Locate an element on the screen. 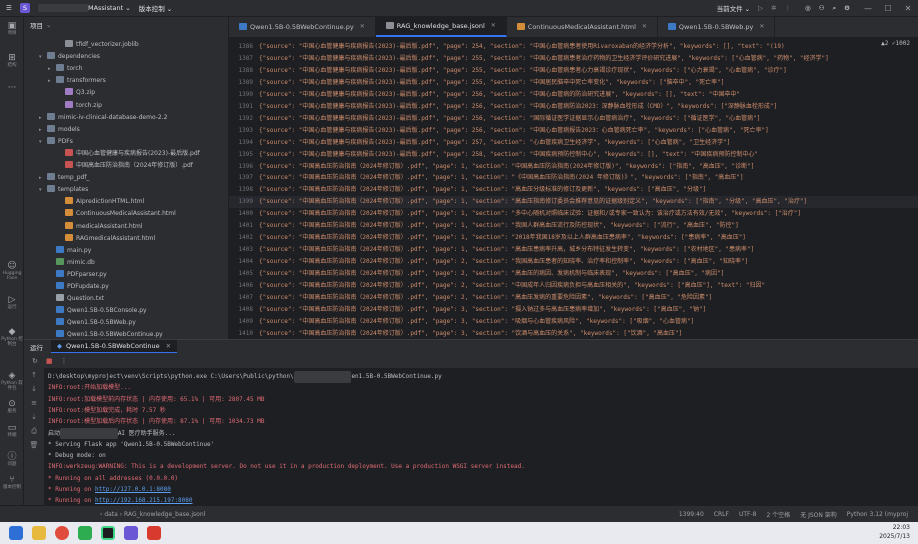 The width and height of the screenshot is (918, 544). windows-start-icon is located at coordinates (16, 533).